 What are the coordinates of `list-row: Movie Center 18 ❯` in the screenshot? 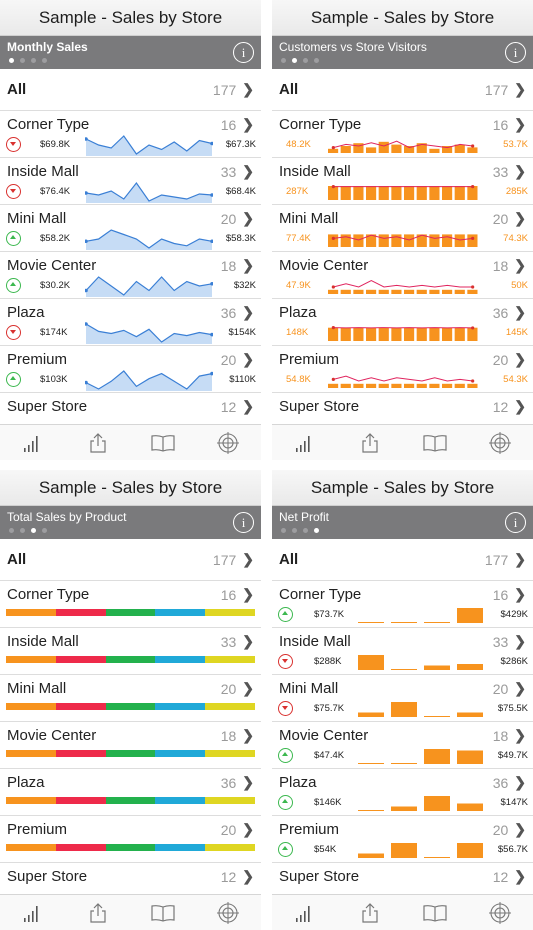 It's located at (130, 745).